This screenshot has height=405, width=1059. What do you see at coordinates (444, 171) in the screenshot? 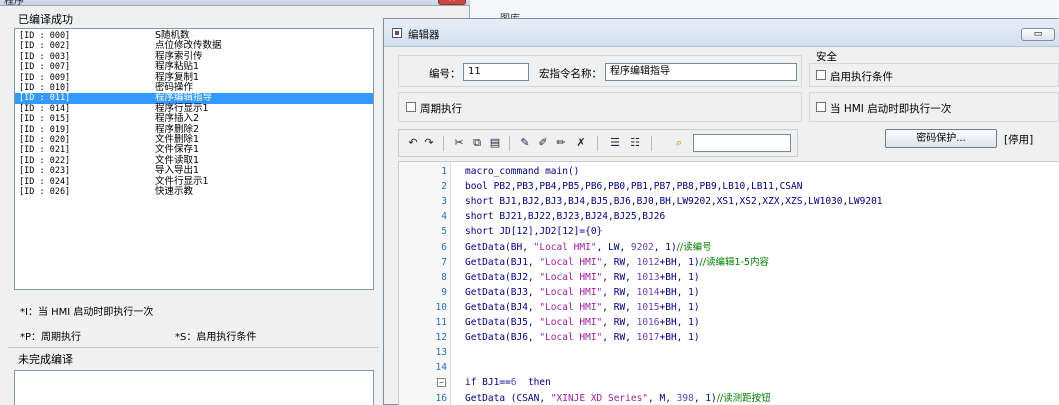
I see `line-number: 1` at bounding box center [444, 171].